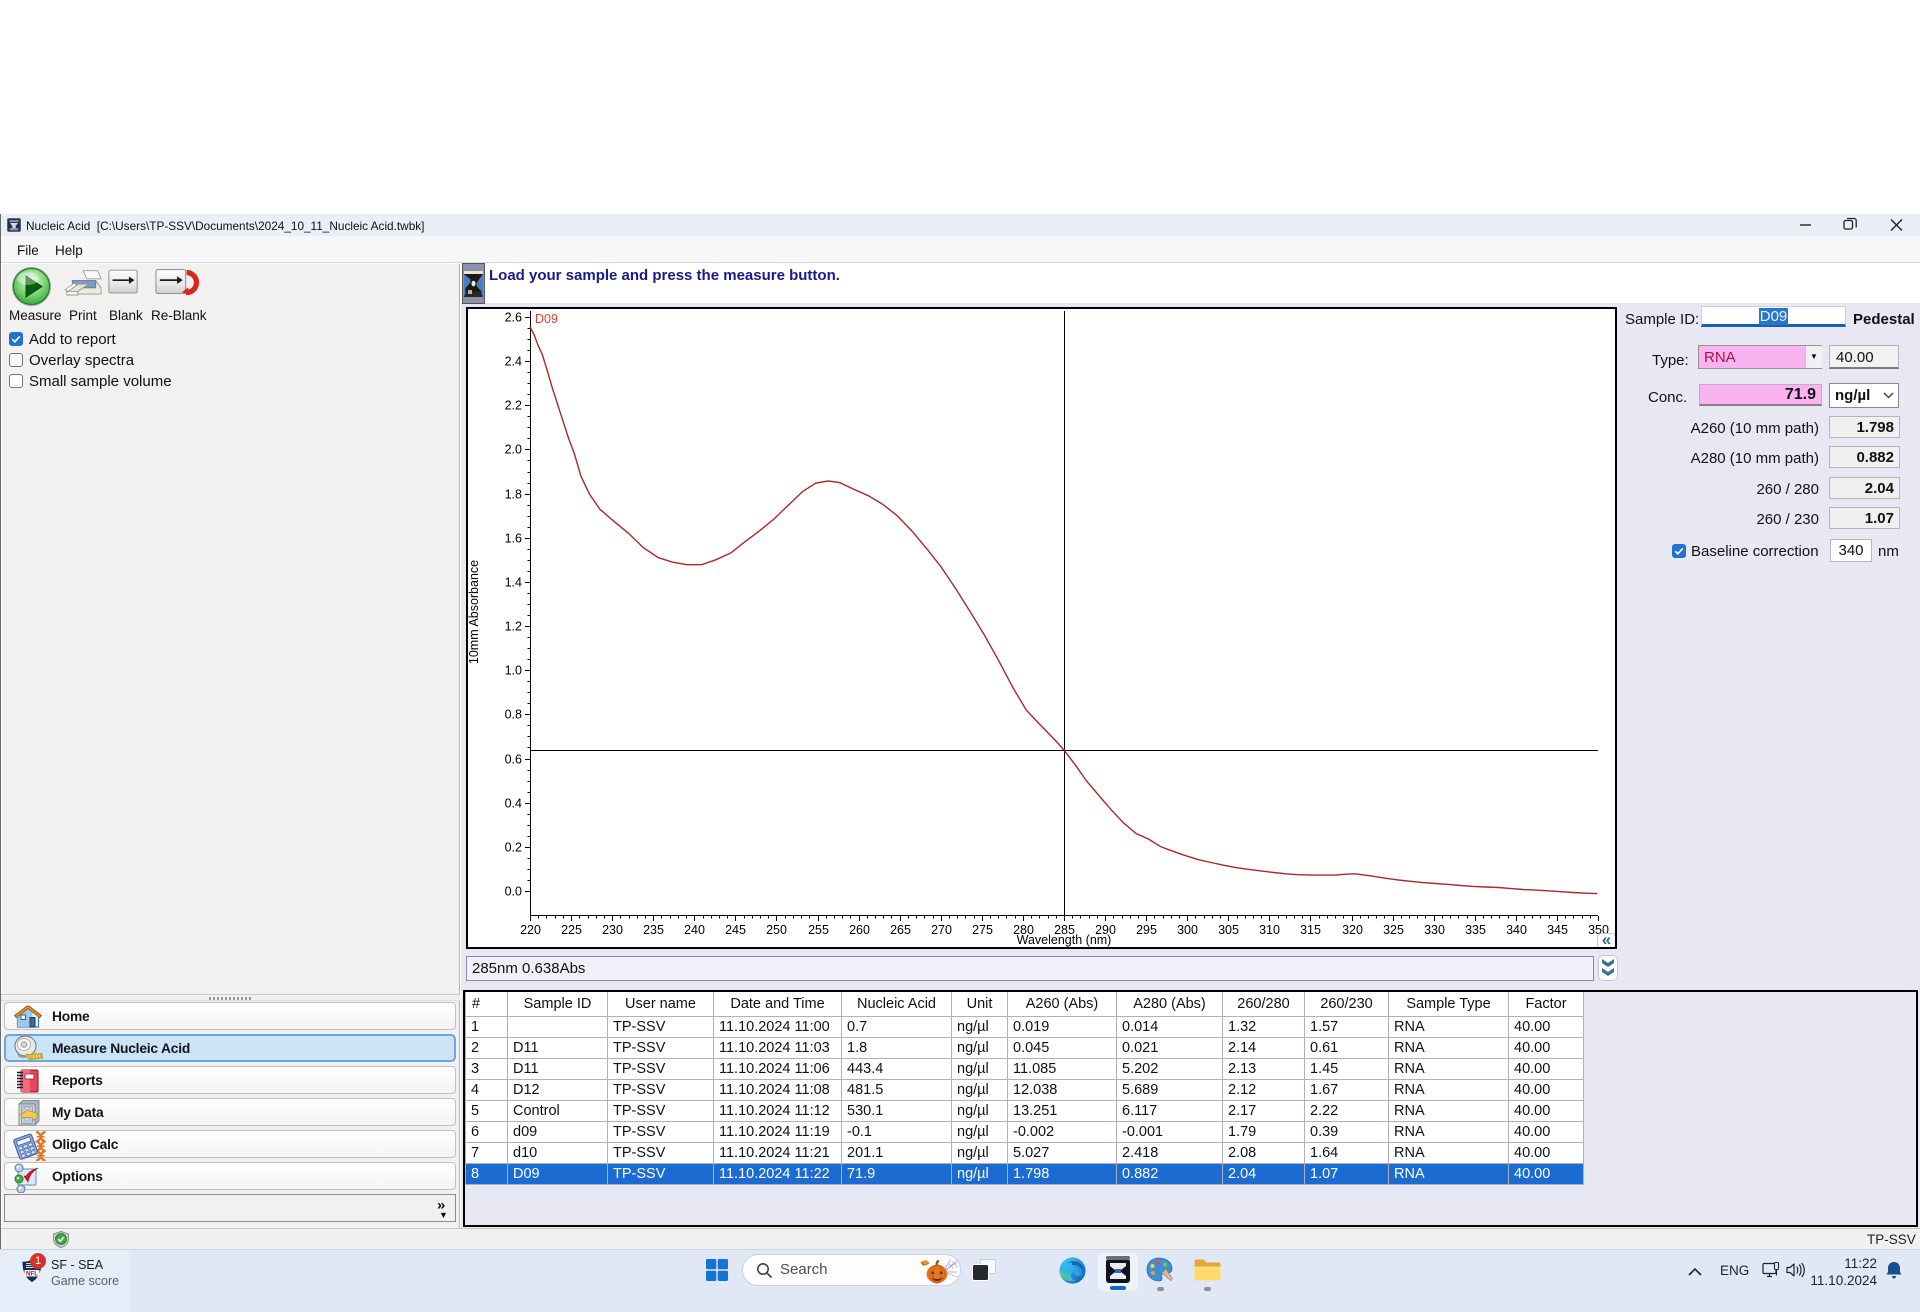  Describe the element at coordinates (513, 539) in the screenshot. I see `svg-text: 1.6` at that location.